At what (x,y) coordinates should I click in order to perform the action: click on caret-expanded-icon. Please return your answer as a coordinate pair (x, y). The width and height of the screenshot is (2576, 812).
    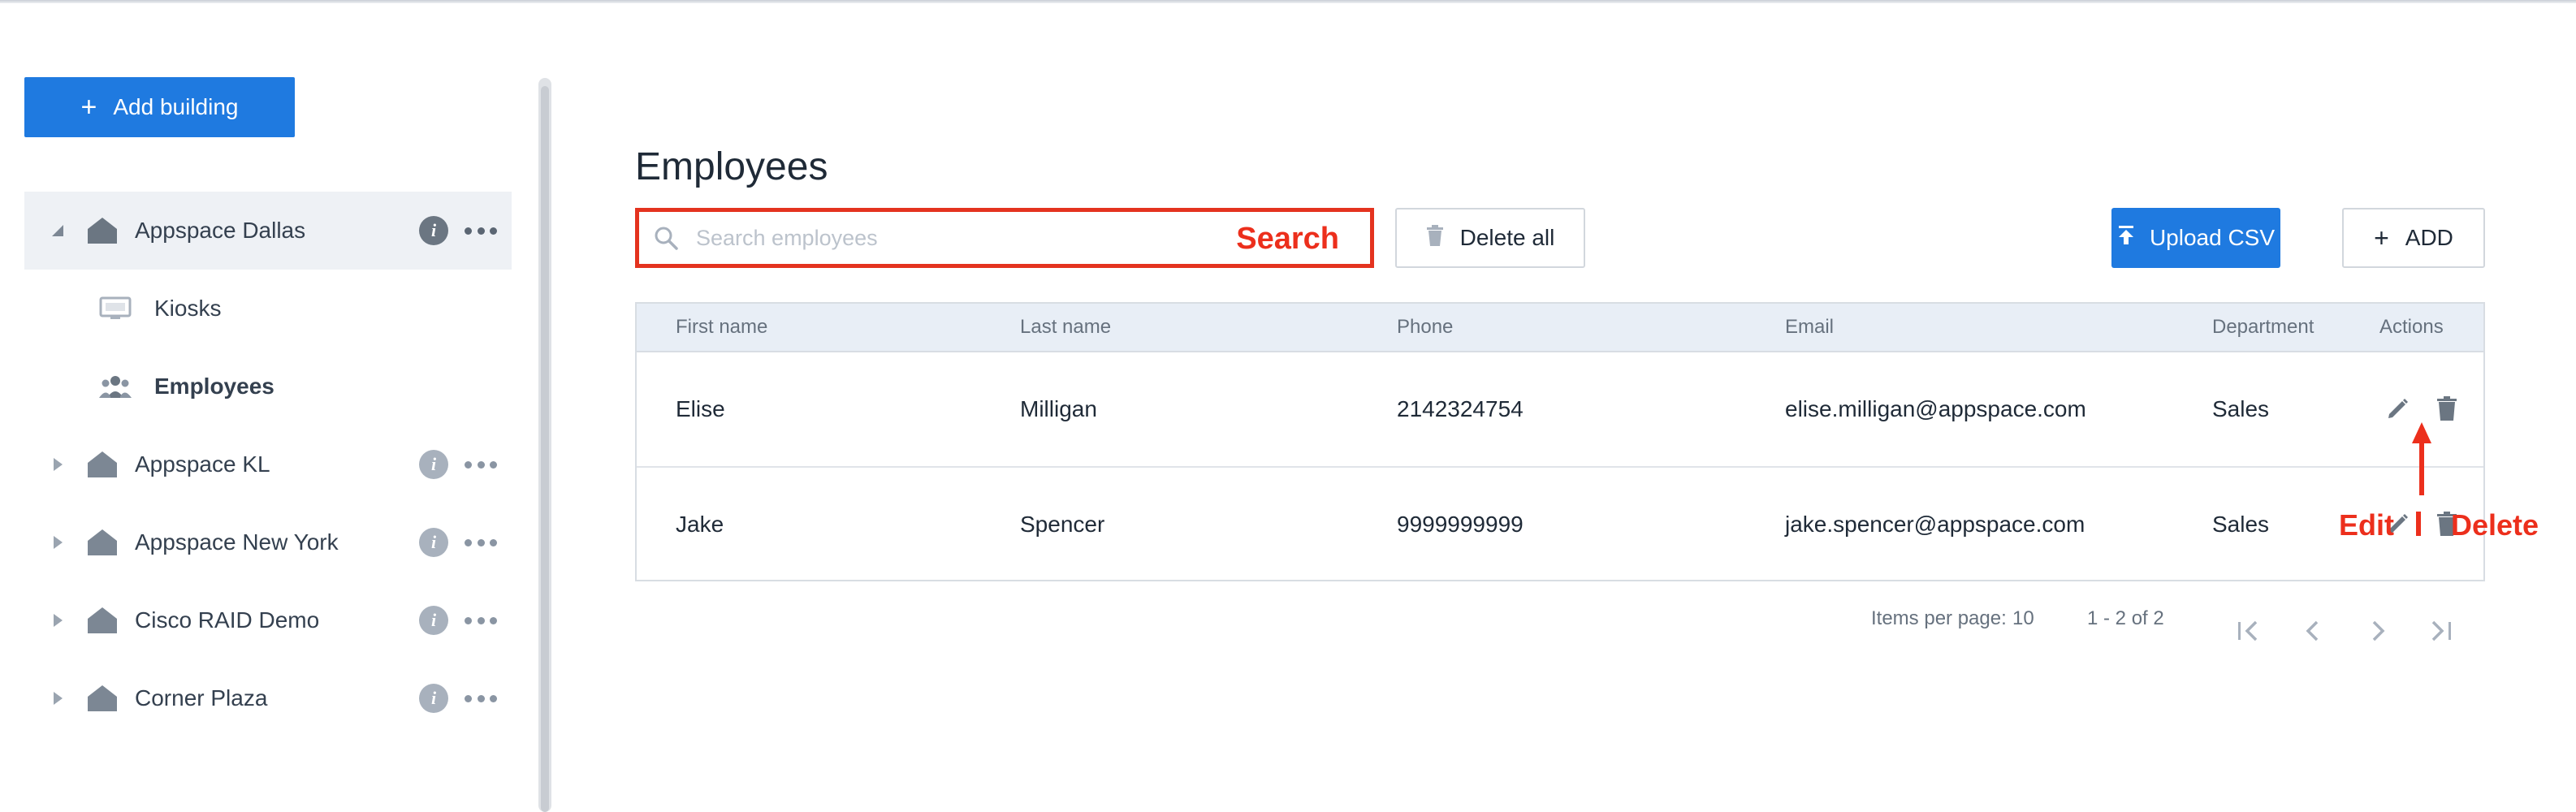
    Looking at the image, I should click on (58, 231).